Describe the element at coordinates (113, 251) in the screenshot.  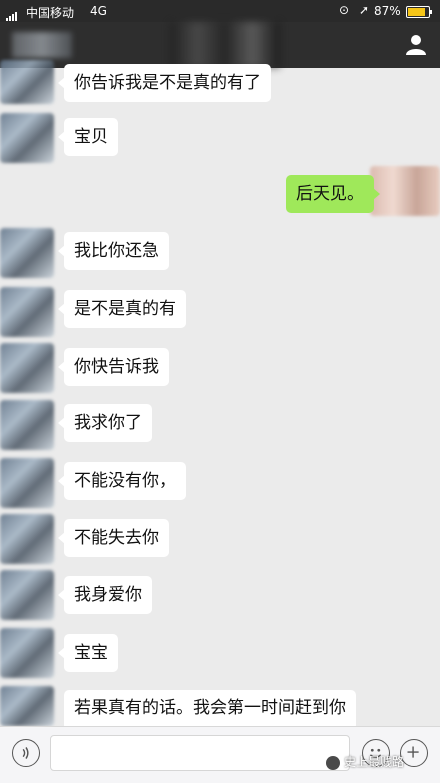
I see `message-bubble: 我比你还急` at that location.